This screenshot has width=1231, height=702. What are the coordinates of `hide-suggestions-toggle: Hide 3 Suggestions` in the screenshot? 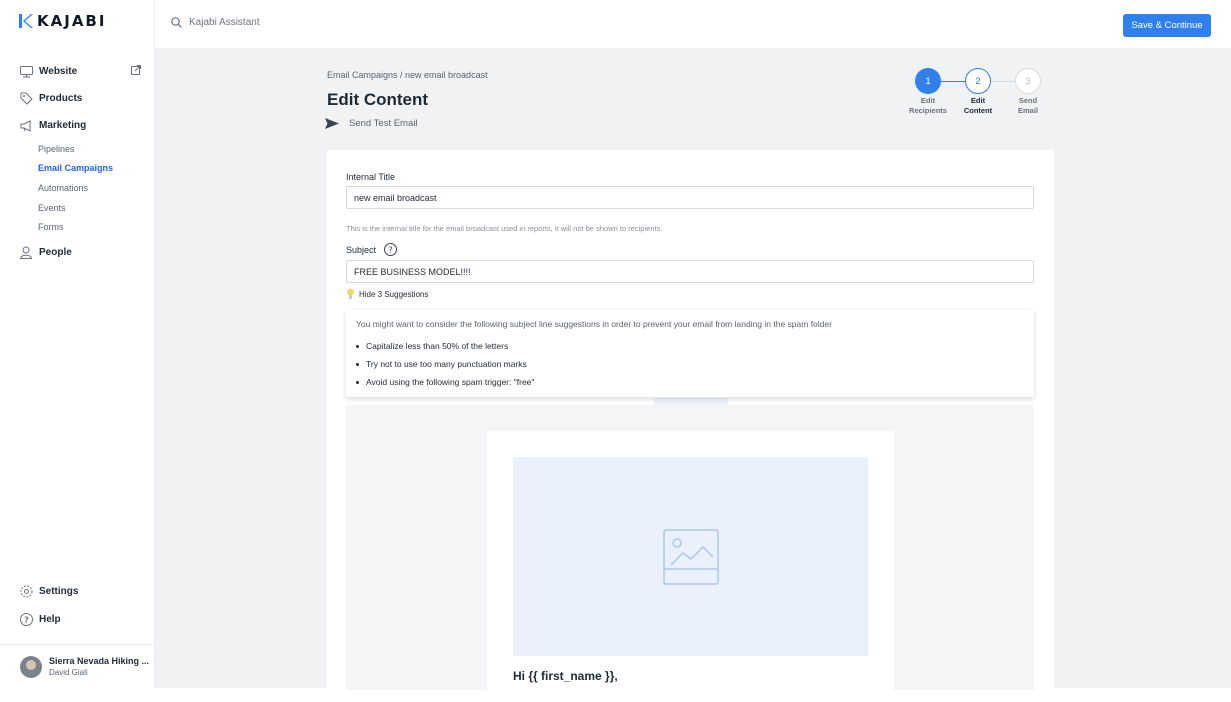 It's located at (387, 294).